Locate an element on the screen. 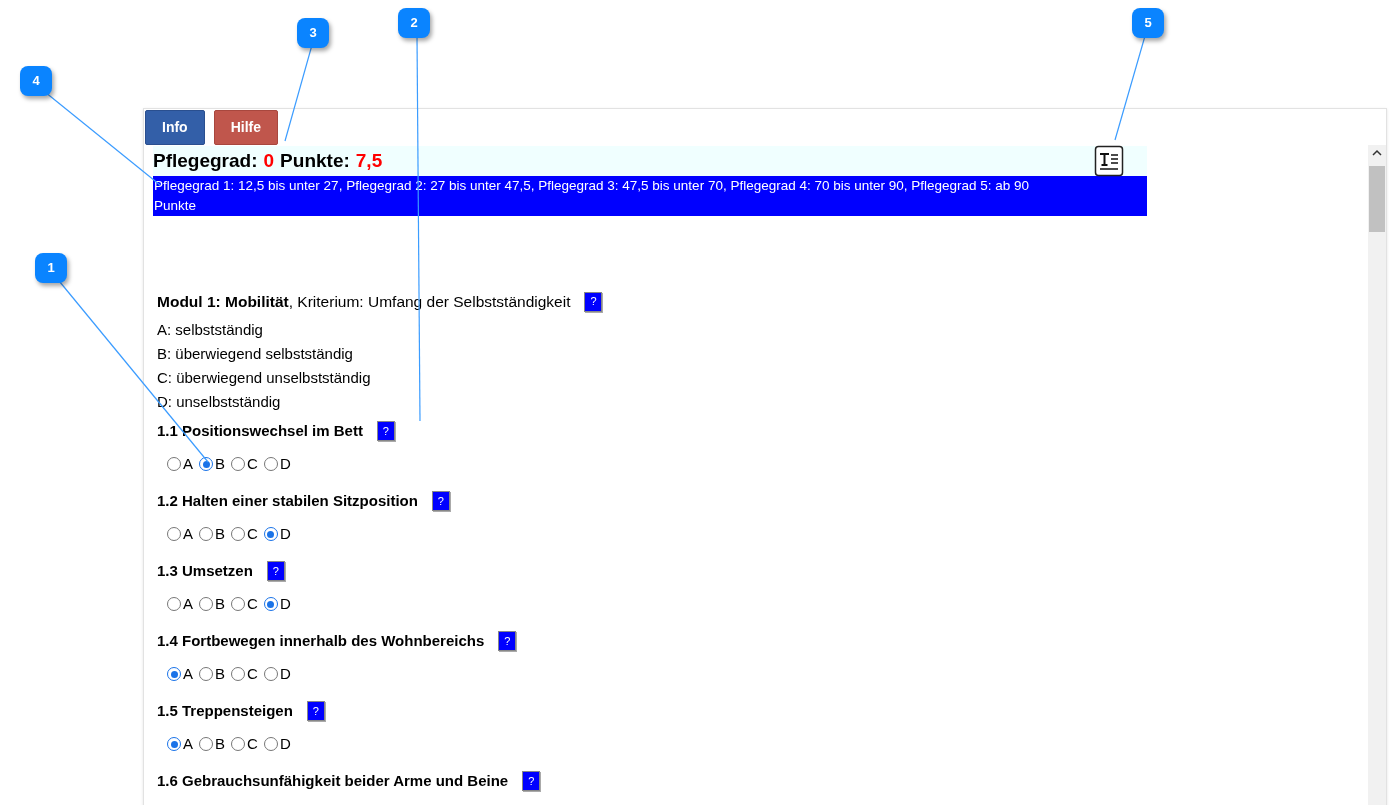 Image resolution: width=1396 pixels, height=805 pixels. info-button: Info is located at coordinates (175, 127).